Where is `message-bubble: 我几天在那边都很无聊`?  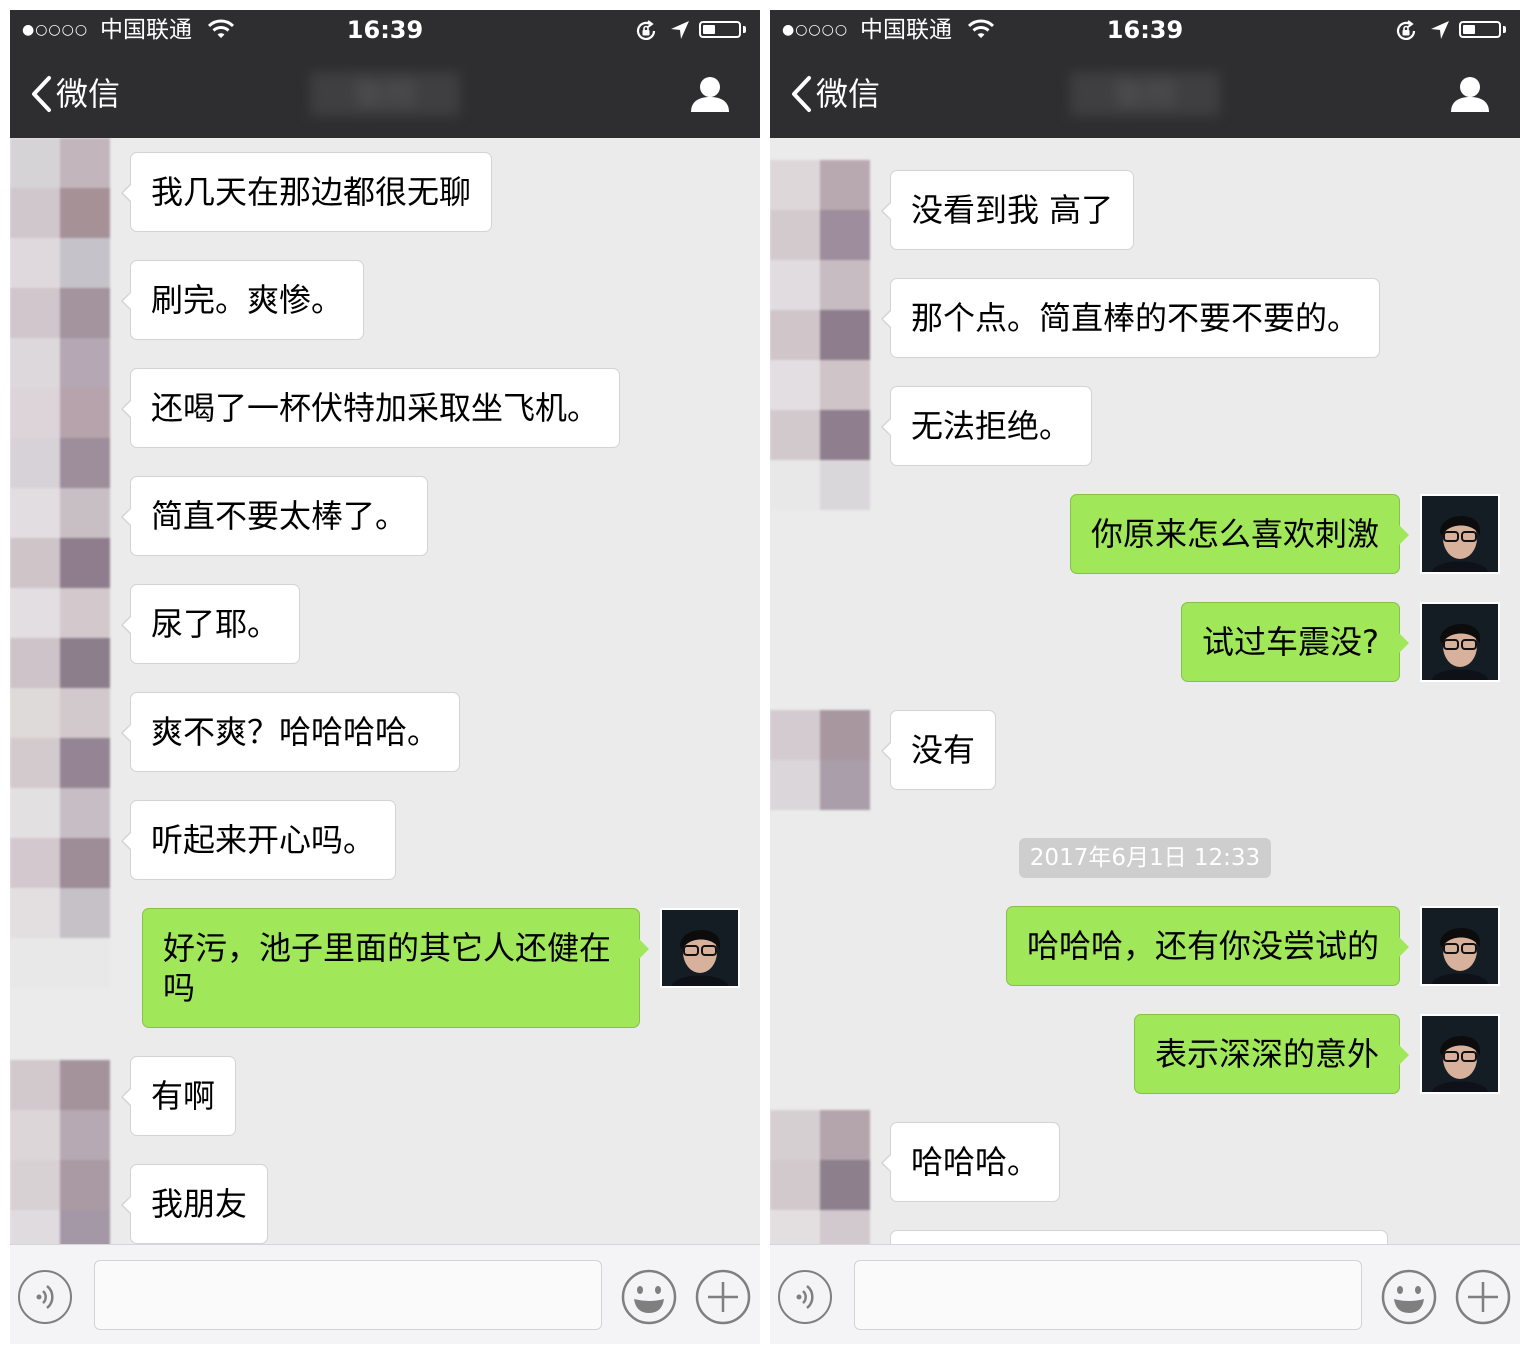 message-bubble: 我几天在那边都很无聊 is located at coordinates (306, 192).